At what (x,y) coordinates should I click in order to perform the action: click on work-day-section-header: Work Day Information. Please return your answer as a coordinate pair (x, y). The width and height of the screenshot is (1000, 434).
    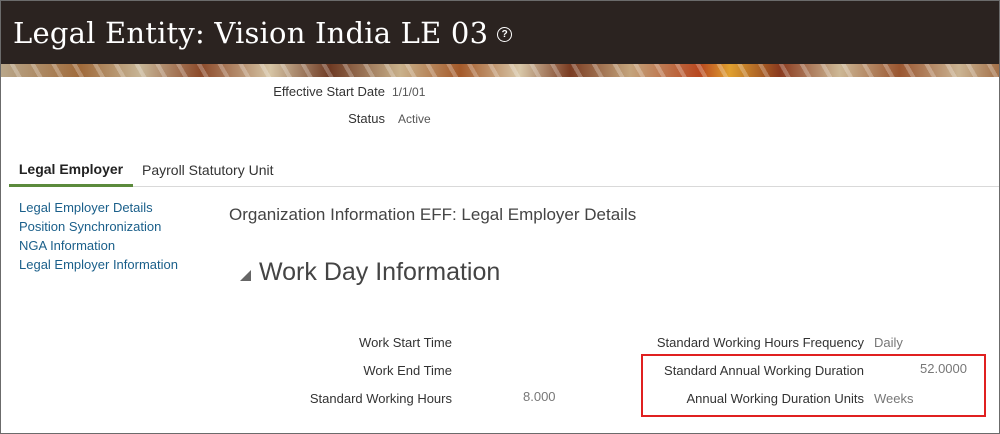
    Looking at the image, I should click on (370, 272).